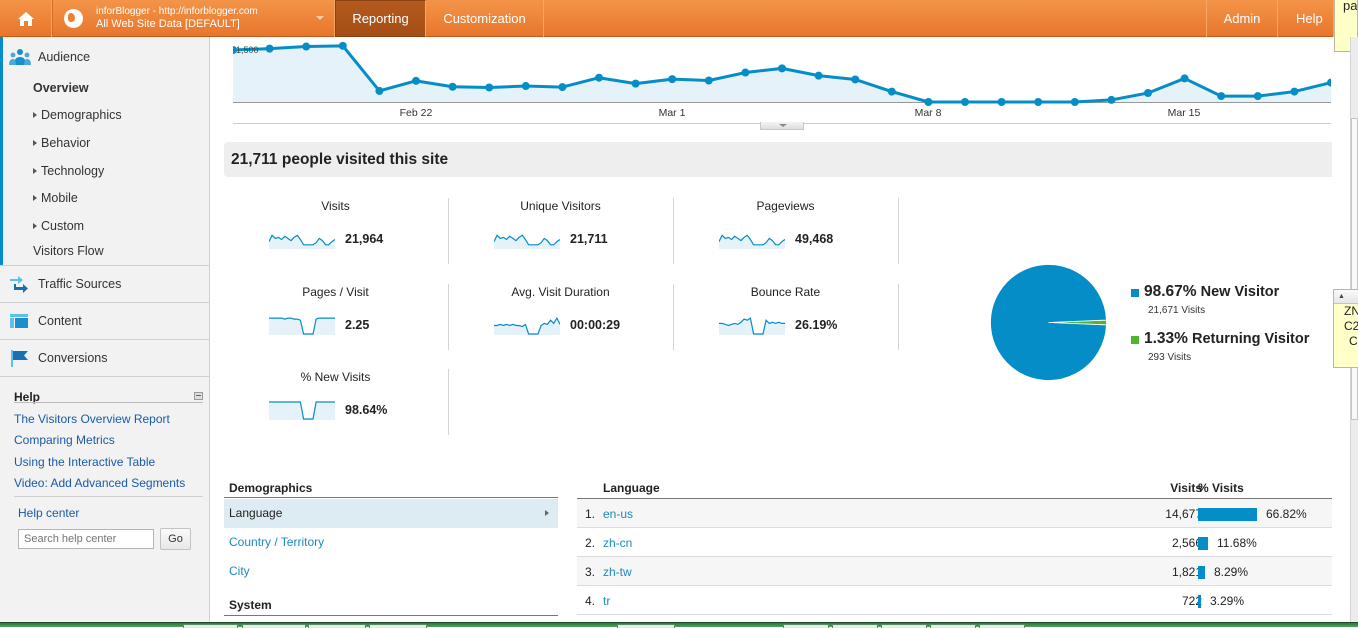 This screenshot has height=628, width=1358. Describe the element at coordinates (1250, 339) in the screenshot. I see `legend-label: Returning Visitor` at that location.